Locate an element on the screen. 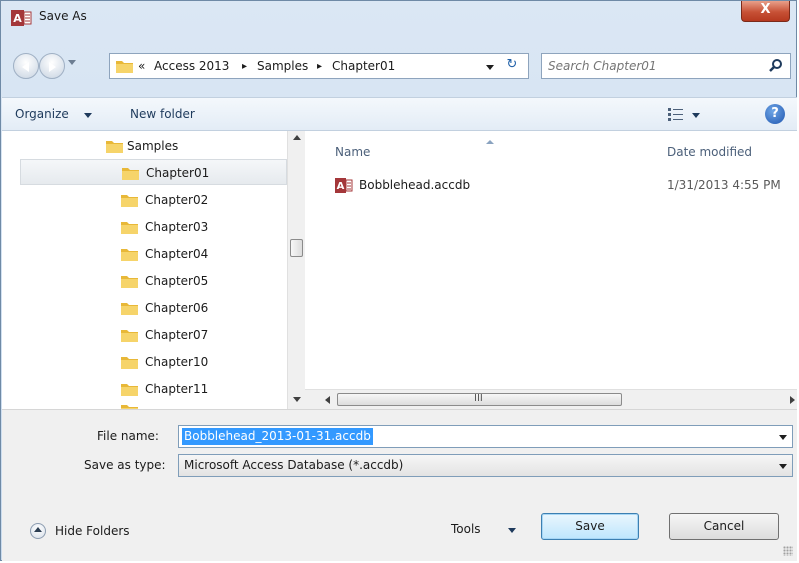  save-as-type-value: Microsoft Access Database (*.accdb) is located at coordinates (294, 465).